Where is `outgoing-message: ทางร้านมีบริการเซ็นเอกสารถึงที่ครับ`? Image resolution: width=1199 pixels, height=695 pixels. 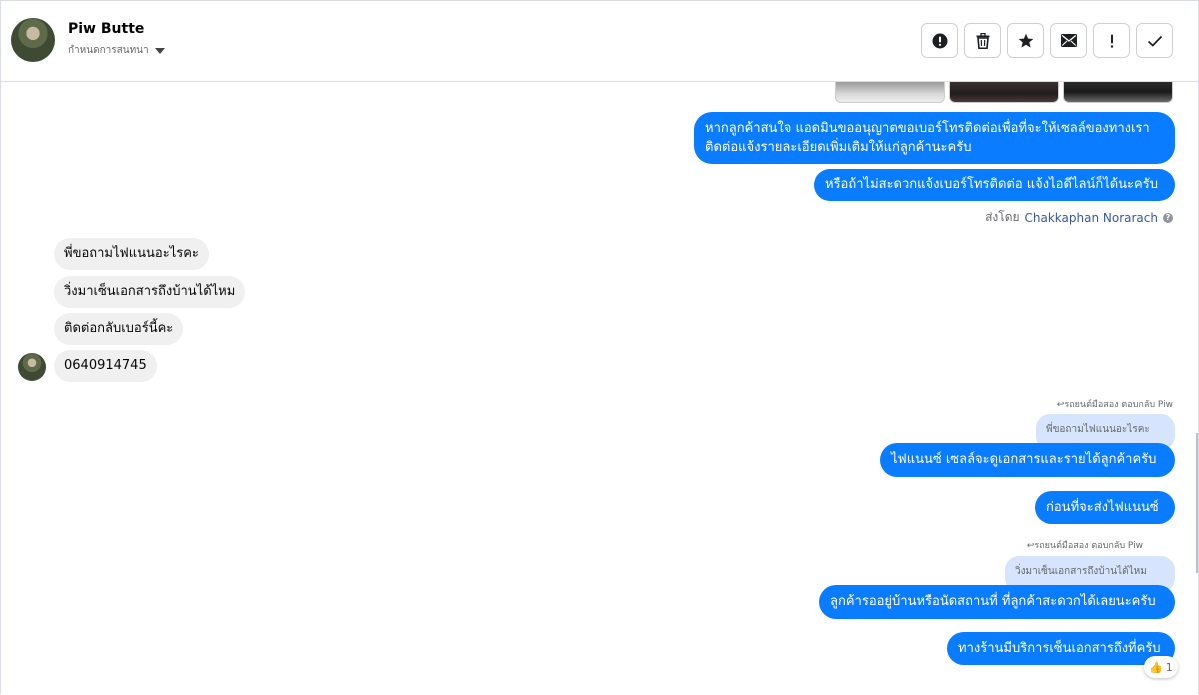
outgoing-message: ทางร้านมีบริการเซ็นเอกสารถึงที่ครับ is located at coordinates (1061, 648).